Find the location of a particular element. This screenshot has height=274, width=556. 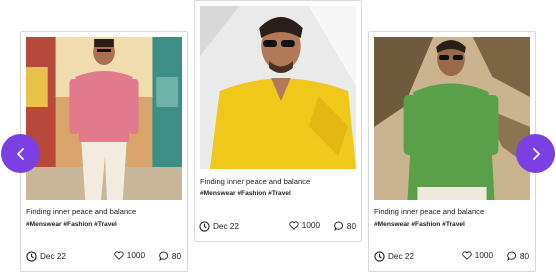

carousel-next-button is located at coordinates (535, 153).